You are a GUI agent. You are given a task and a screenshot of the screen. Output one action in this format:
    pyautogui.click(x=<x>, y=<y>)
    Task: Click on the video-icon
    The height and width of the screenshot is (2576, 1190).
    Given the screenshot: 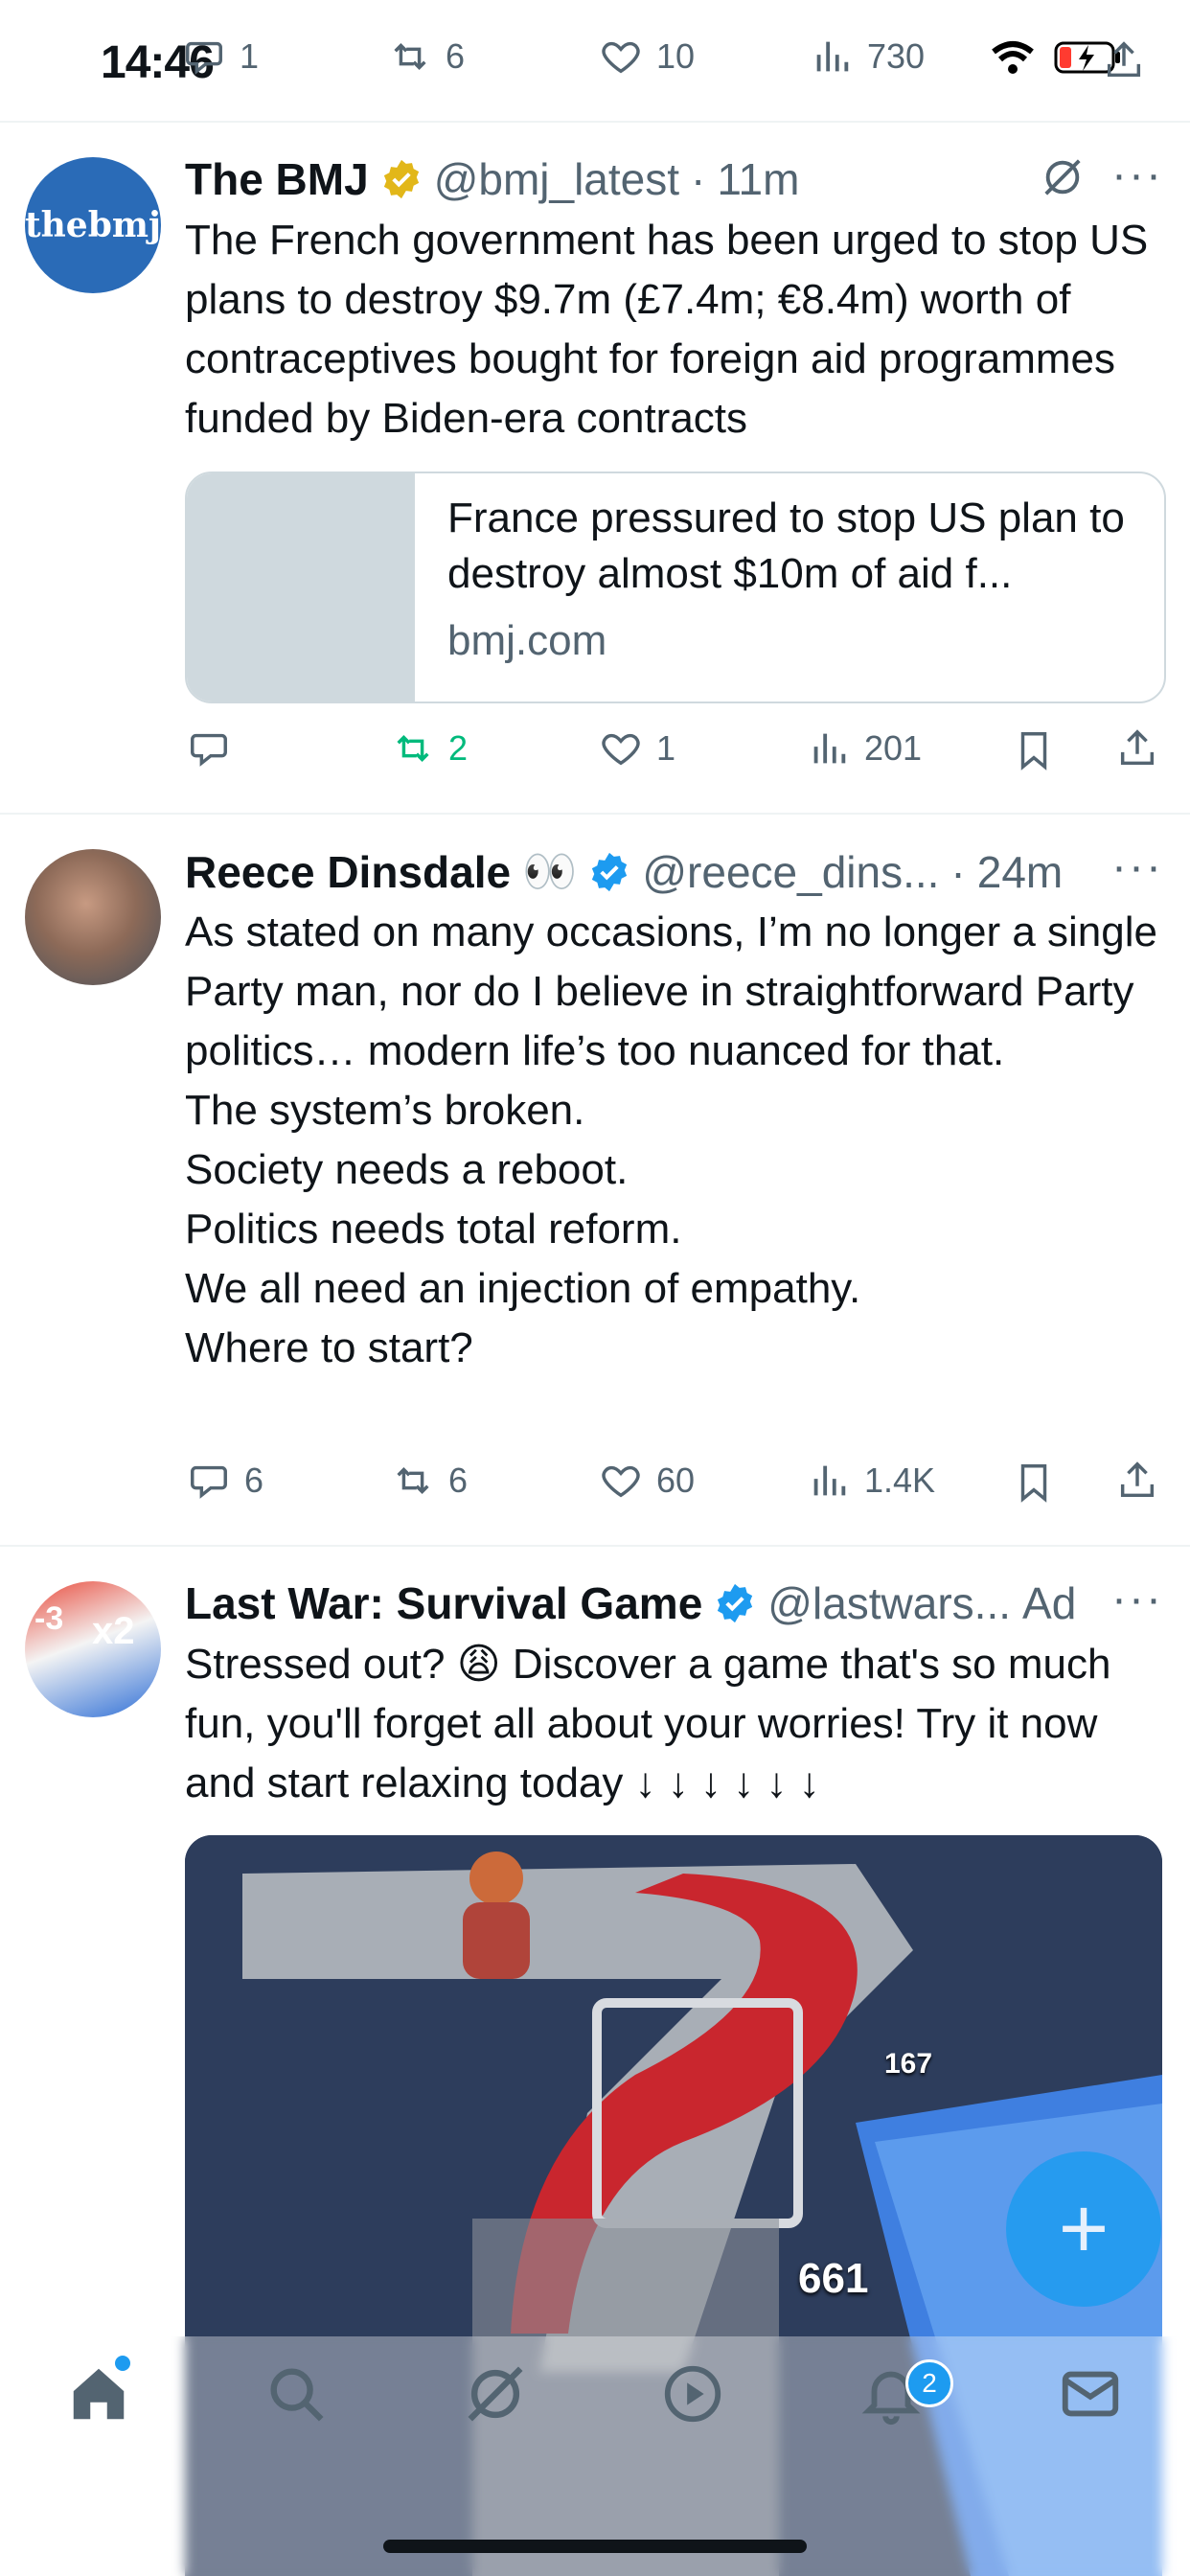 What is the action you would take?
    pyautogui.click(x=693, y=2393)
    